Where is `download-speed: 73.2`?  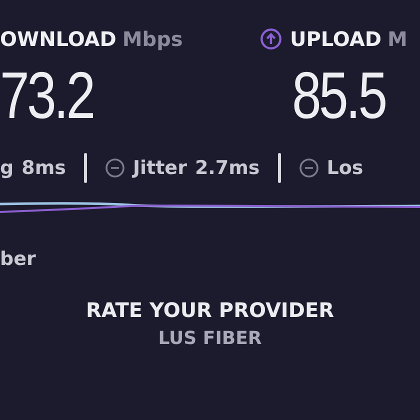 download-speed: 73.2 is located at coordinates (47, 95).